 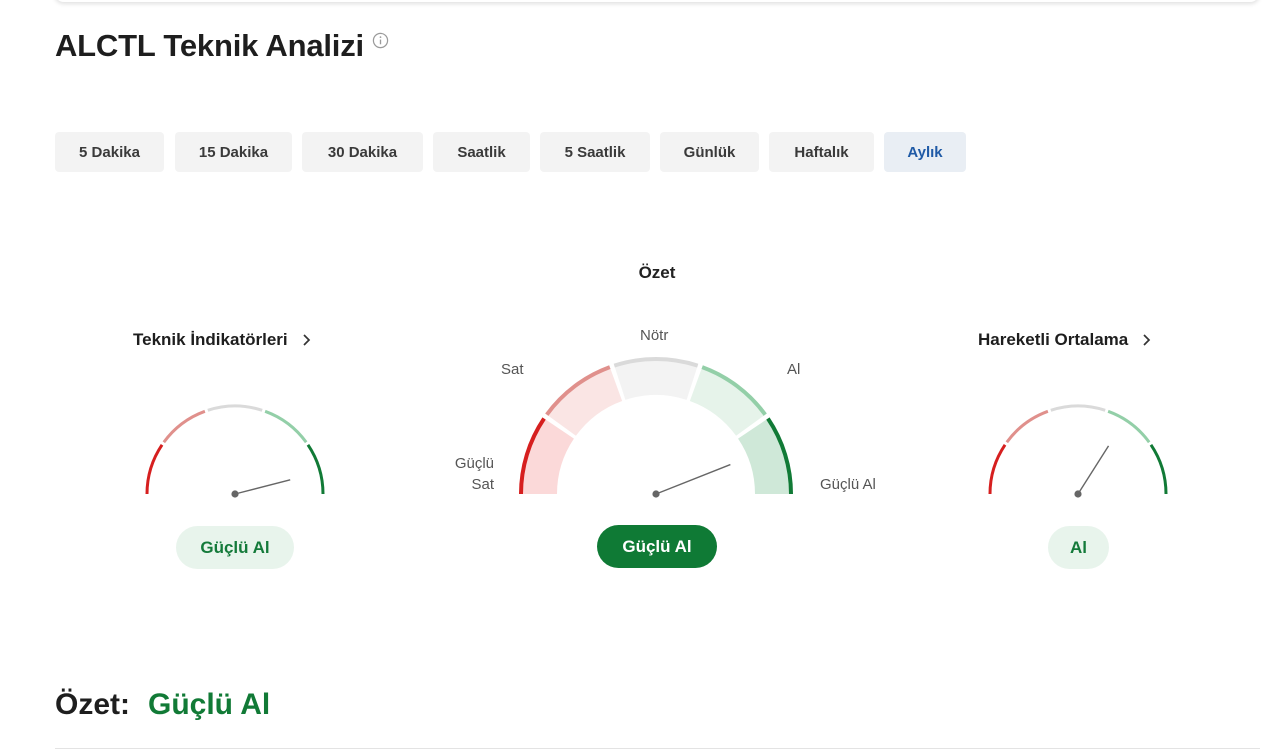 I want to click on label-notr: Nötr, so click(x=654, y=335).